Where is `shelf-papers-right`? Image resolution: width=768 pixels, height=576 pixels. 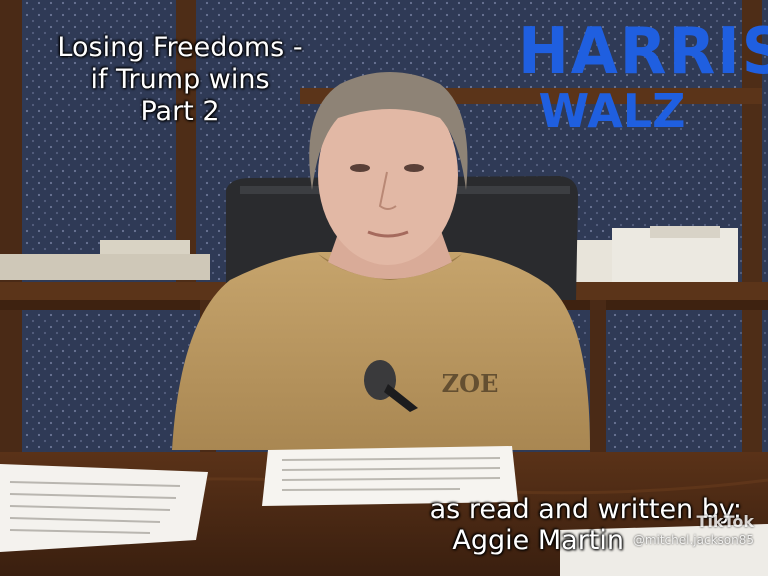
shelf-papers-right is located at coordinates (685, 232).